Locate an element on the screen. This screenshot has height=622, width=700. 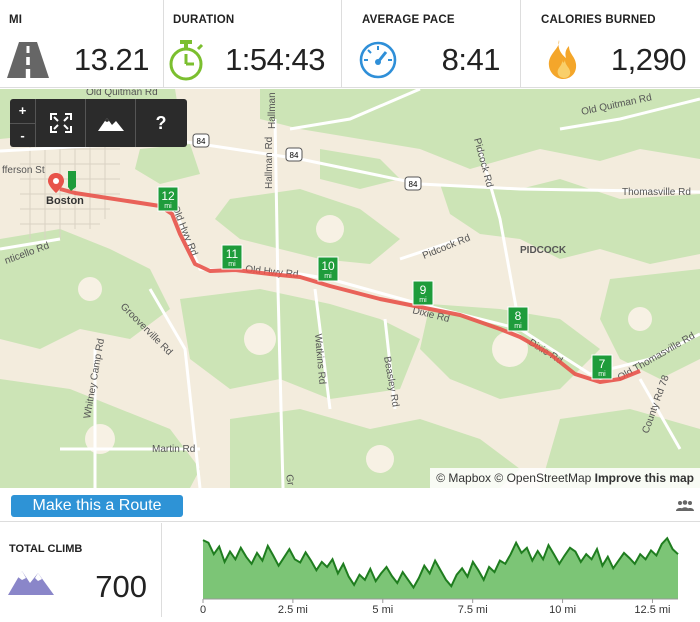
mile-marker-9: 9mi is located at coordinates (423, 293).